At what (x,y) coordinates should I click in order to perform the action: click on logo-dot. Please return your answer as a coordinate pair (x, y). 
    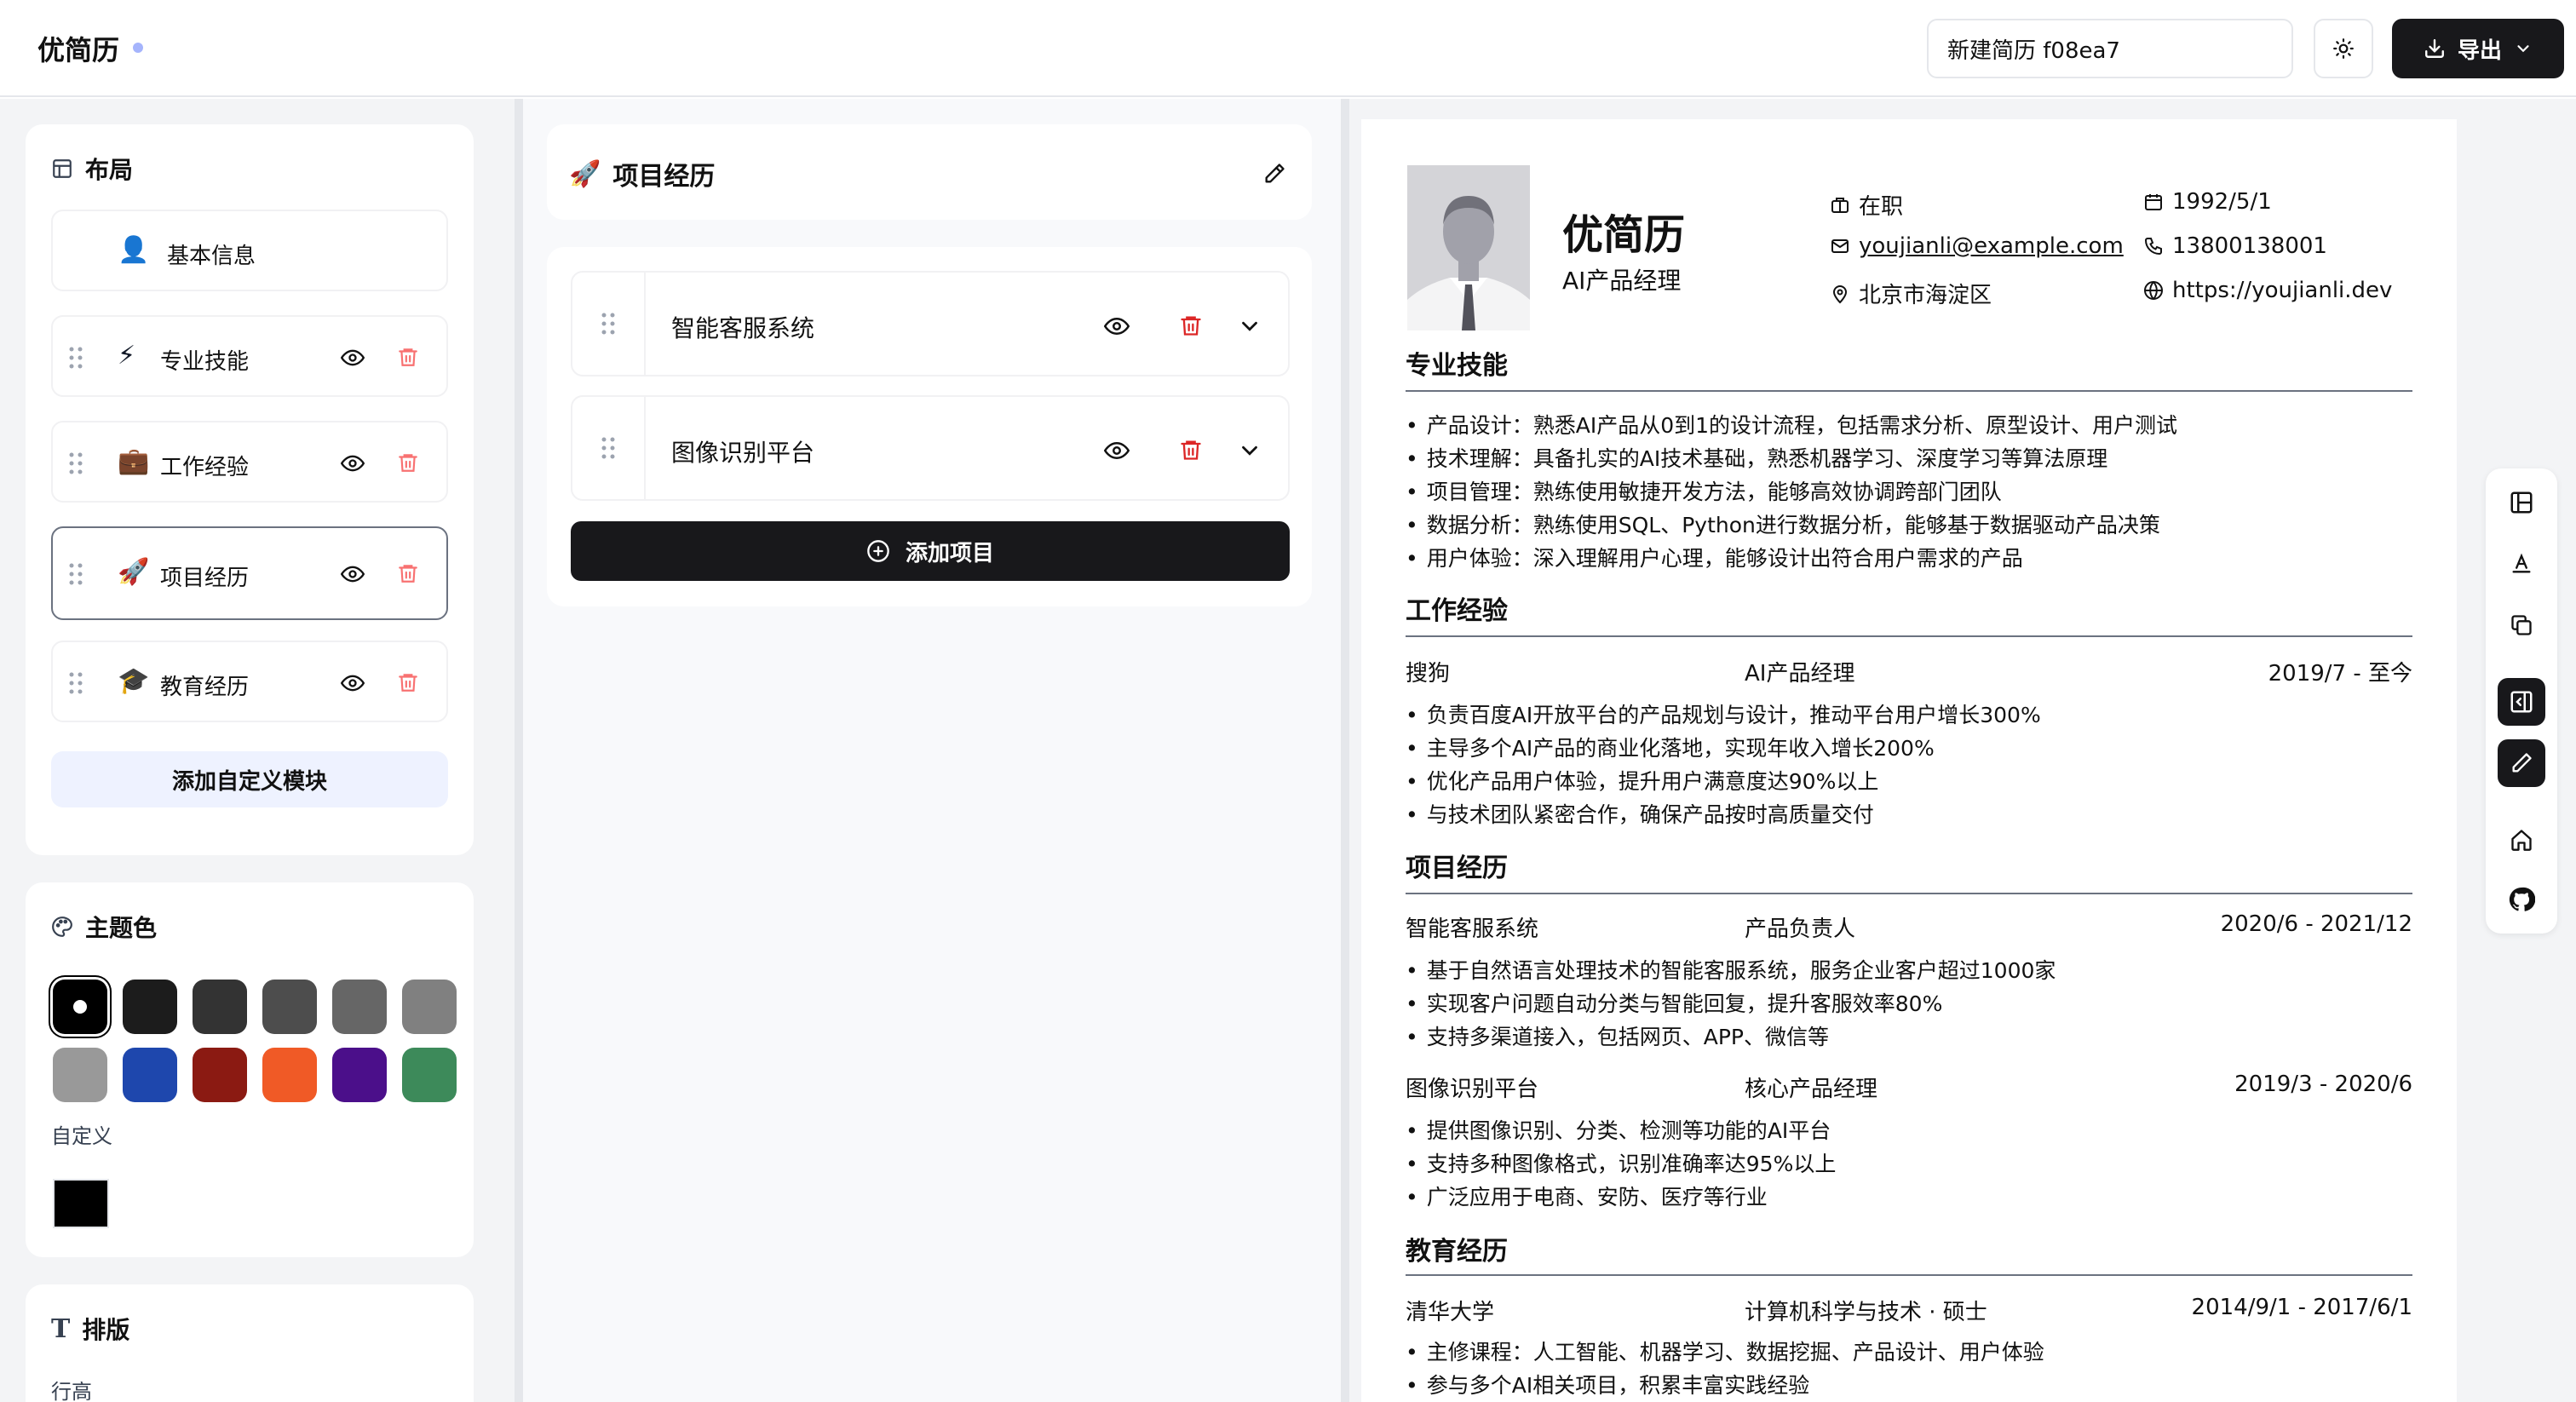
    Looking at the image, I should click on (138, 48).